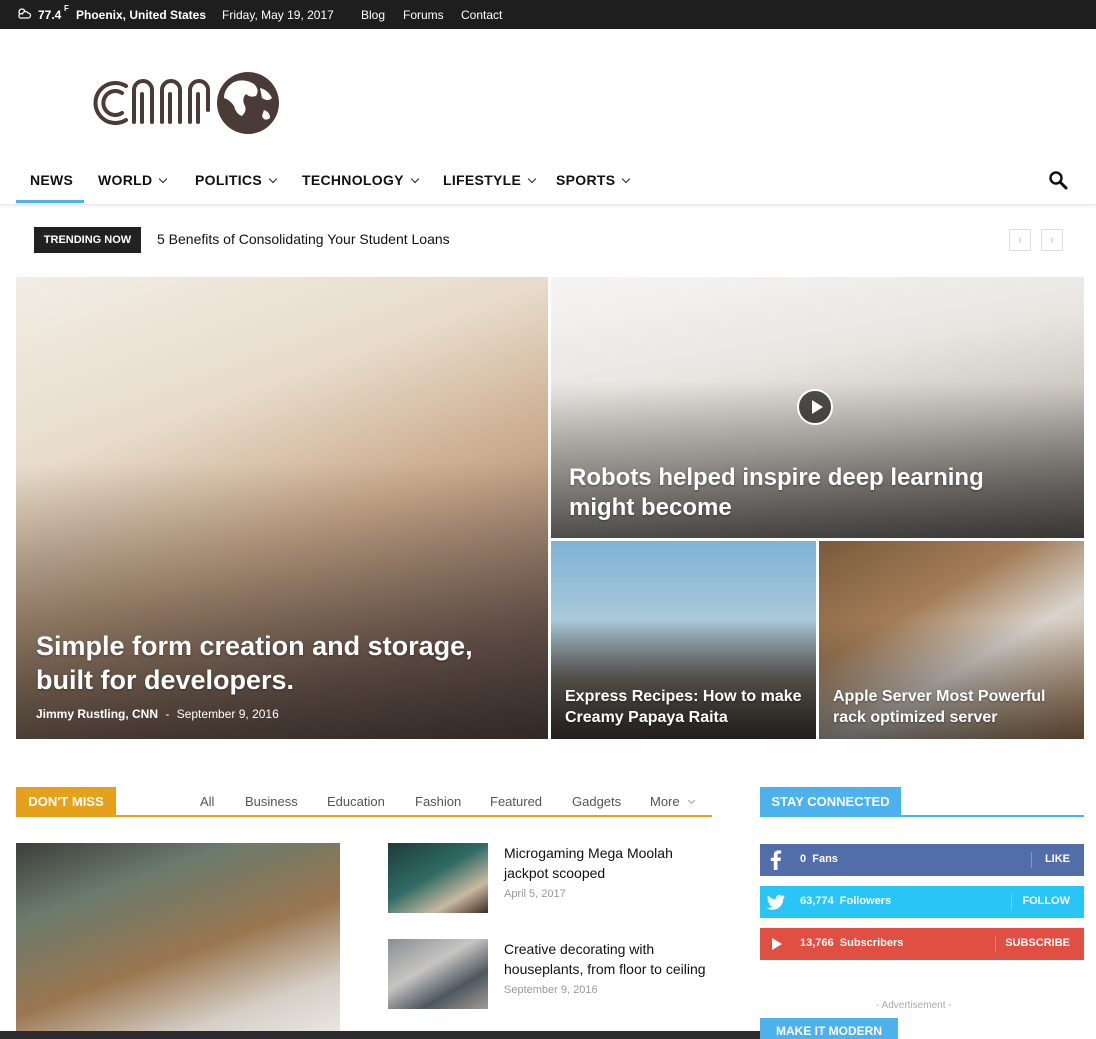 This screenshot has width=1096, height=1039. What do you see at coordinates (586, 180) in the screenshot?
I see `nav-item-label: SPORTS` at bounding box center [586, 180].